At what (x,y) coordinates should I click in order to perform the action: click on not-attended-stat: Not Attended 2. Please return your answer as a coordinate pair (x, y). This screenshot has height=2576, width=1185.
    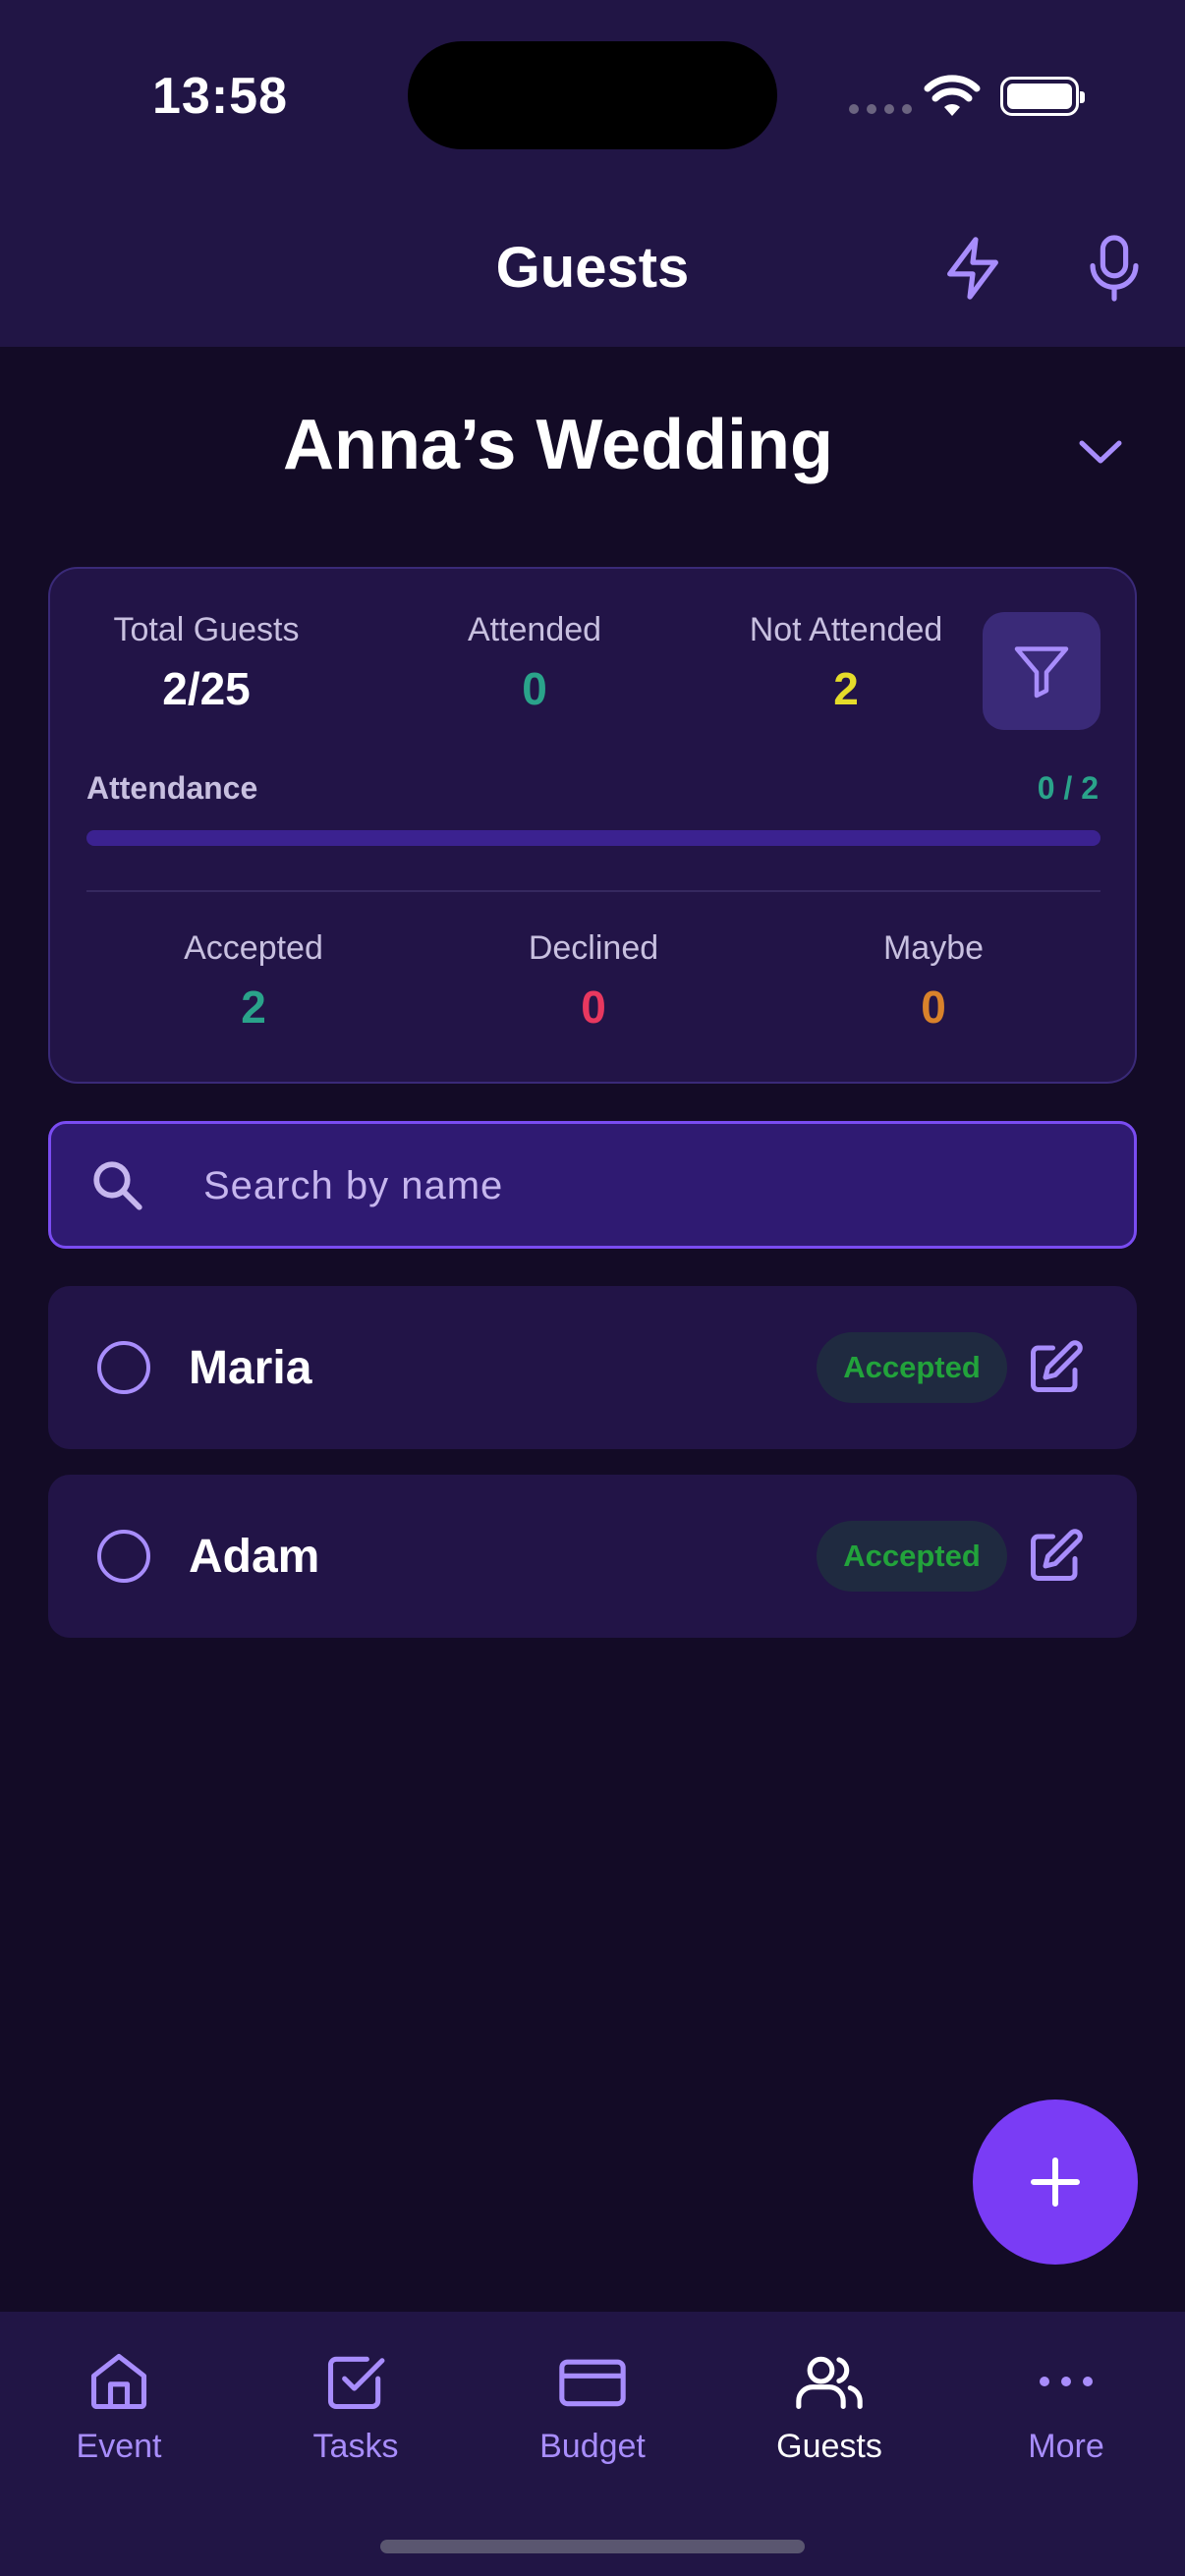
    Looking at the image, I should click on (846, 663).